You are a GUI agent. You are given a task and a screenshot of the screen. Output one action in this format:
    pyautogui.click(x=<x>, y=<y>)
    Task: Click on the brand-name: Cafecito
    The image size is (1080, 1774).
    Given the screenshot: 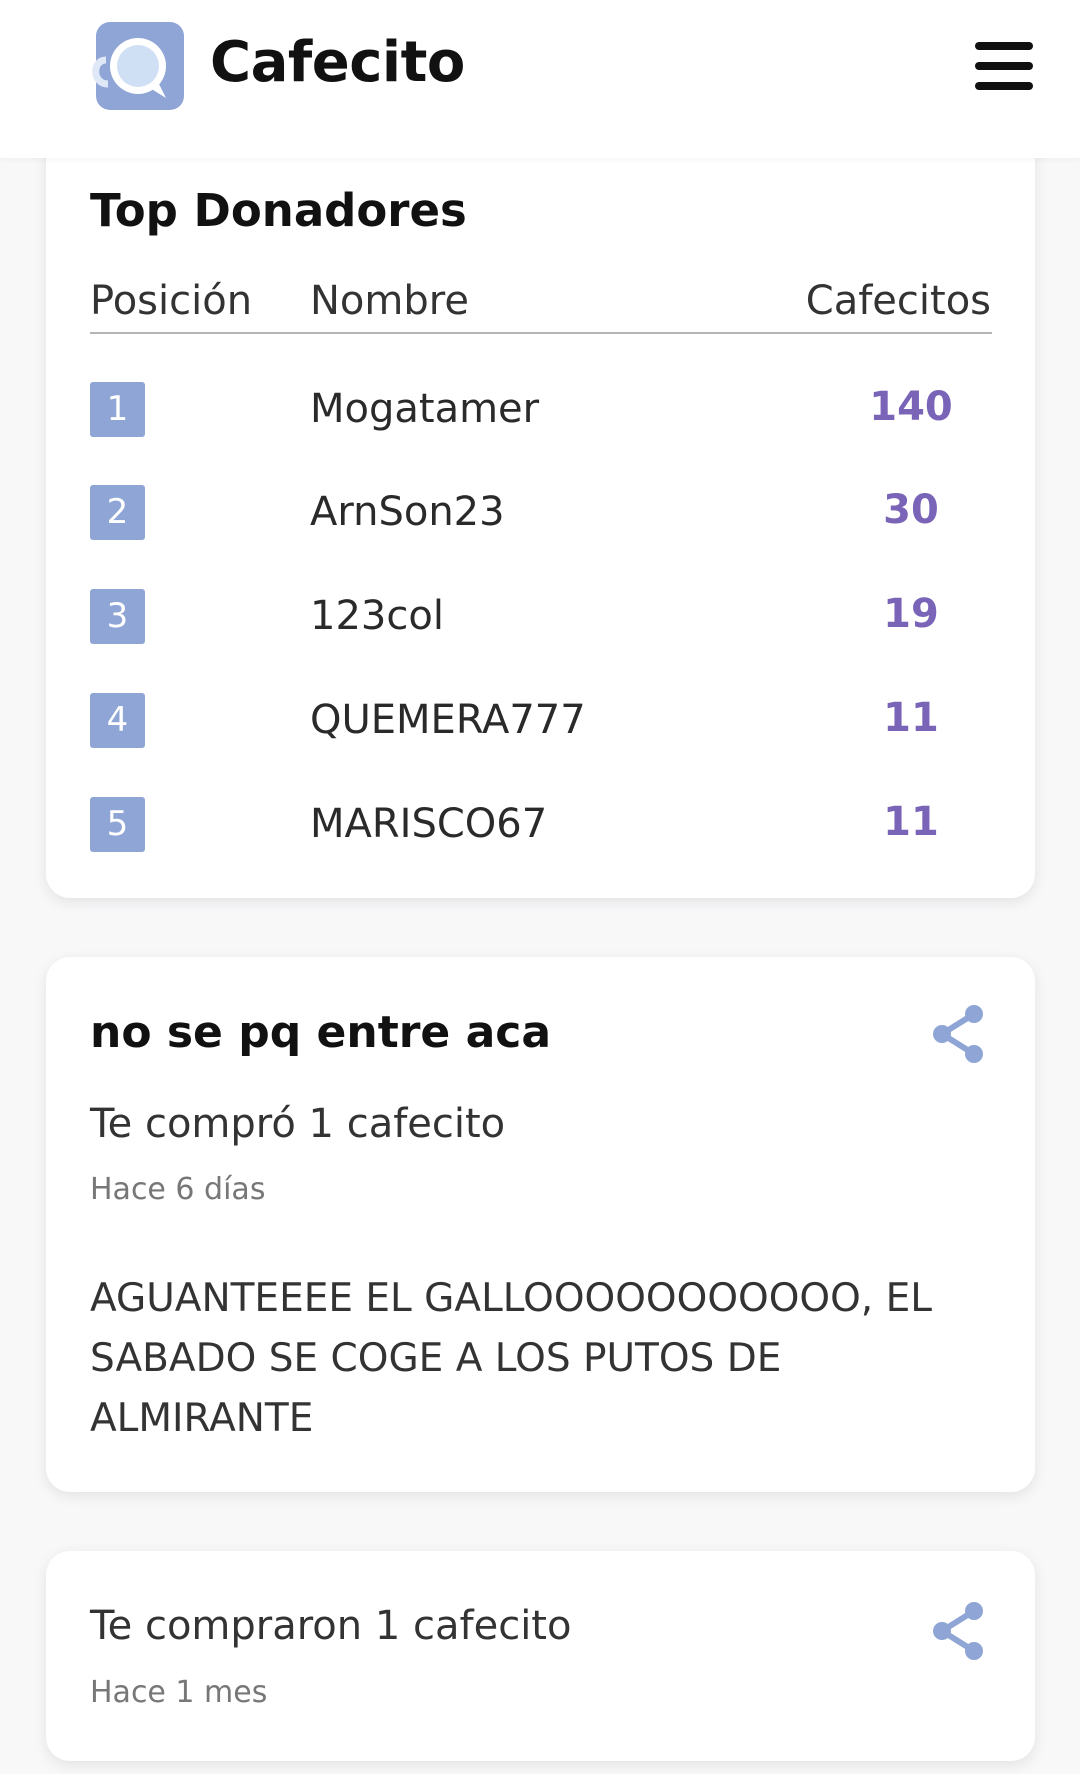 What is the action you would take?
    pyautogui.click(x=337, y=62)
    